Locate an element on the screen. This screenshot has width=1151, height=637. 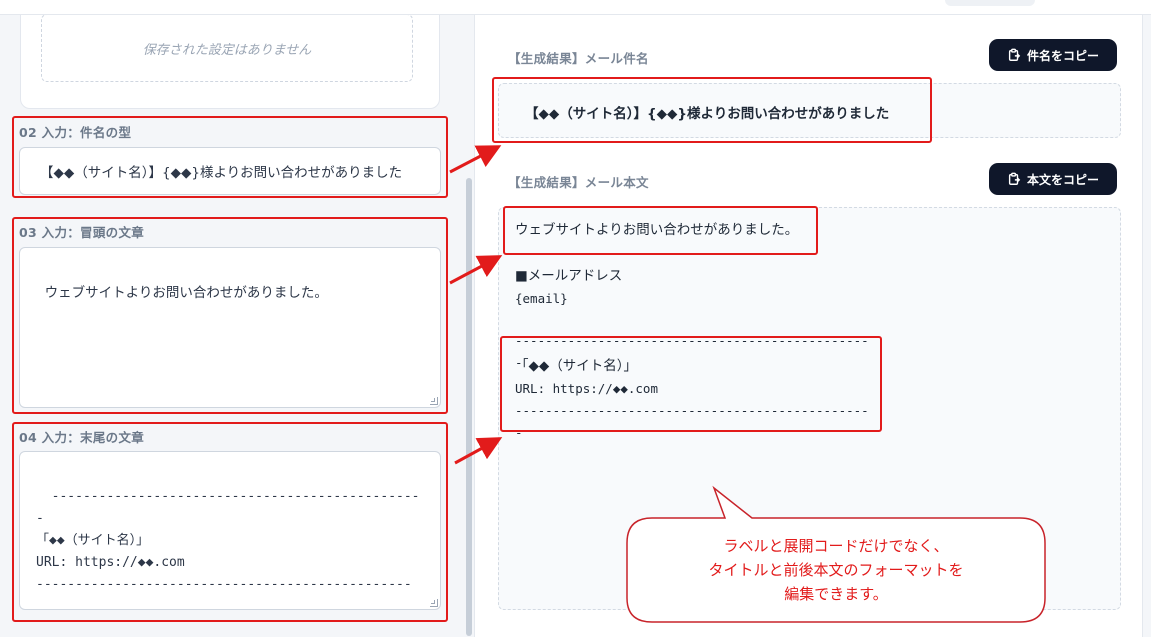
body-result-label: 【生成結果】メール本文 is located at coordinates (578, 182).